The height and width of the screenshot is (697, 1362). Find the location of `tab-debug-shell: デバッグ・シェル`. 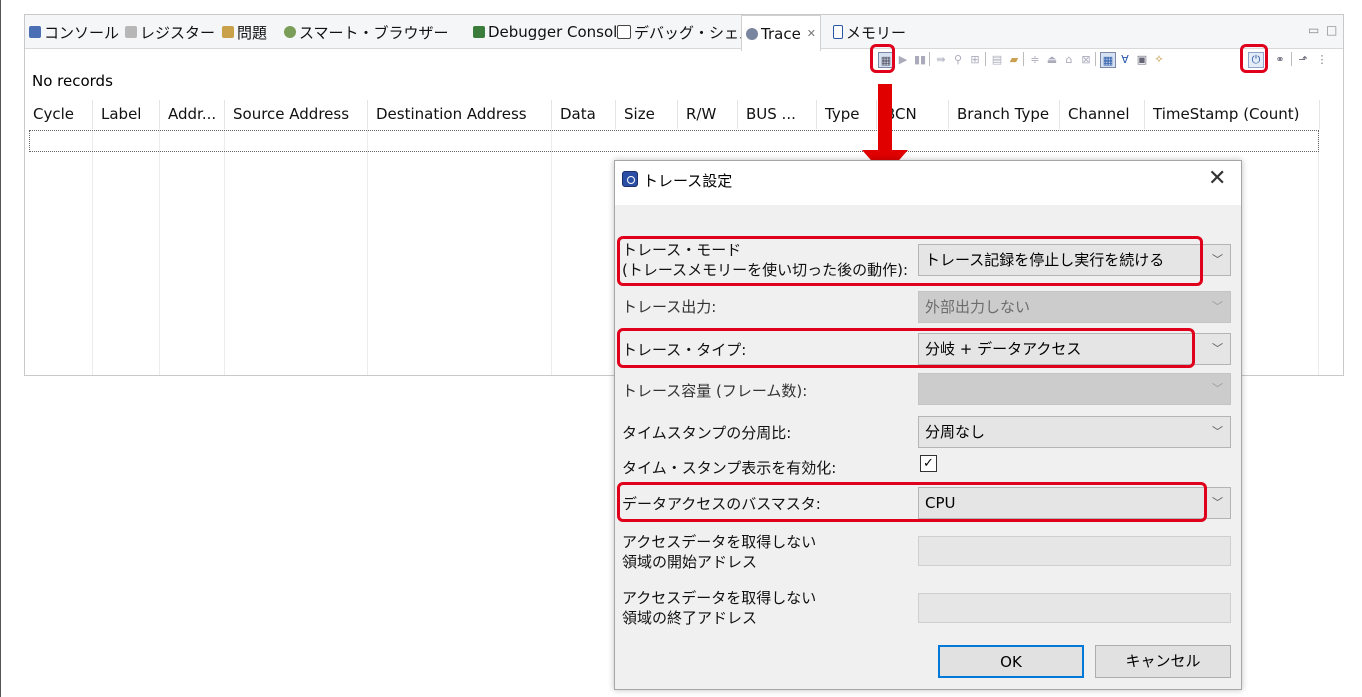

tab-debug-shell: デバッグ・シェル is located at coordinates (685, 32).